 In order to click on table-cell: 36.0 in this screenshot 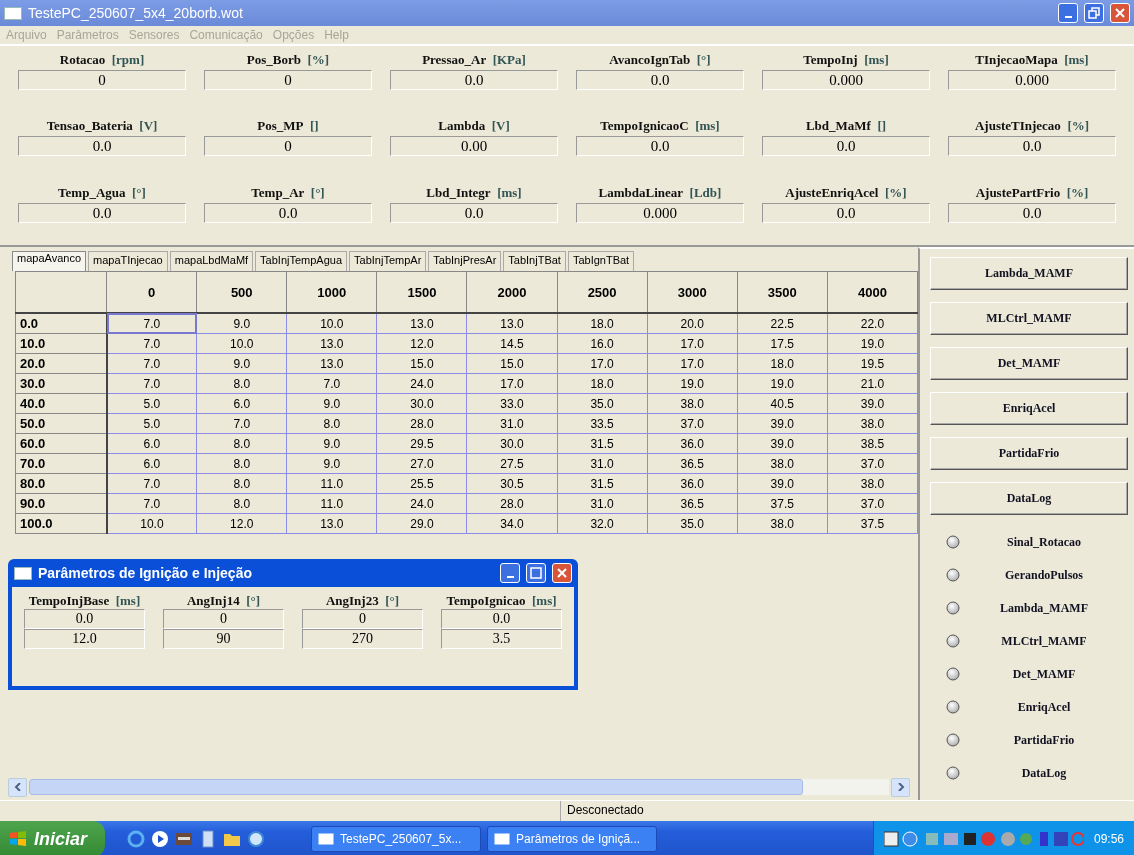, I will do `click(692, 483)`.